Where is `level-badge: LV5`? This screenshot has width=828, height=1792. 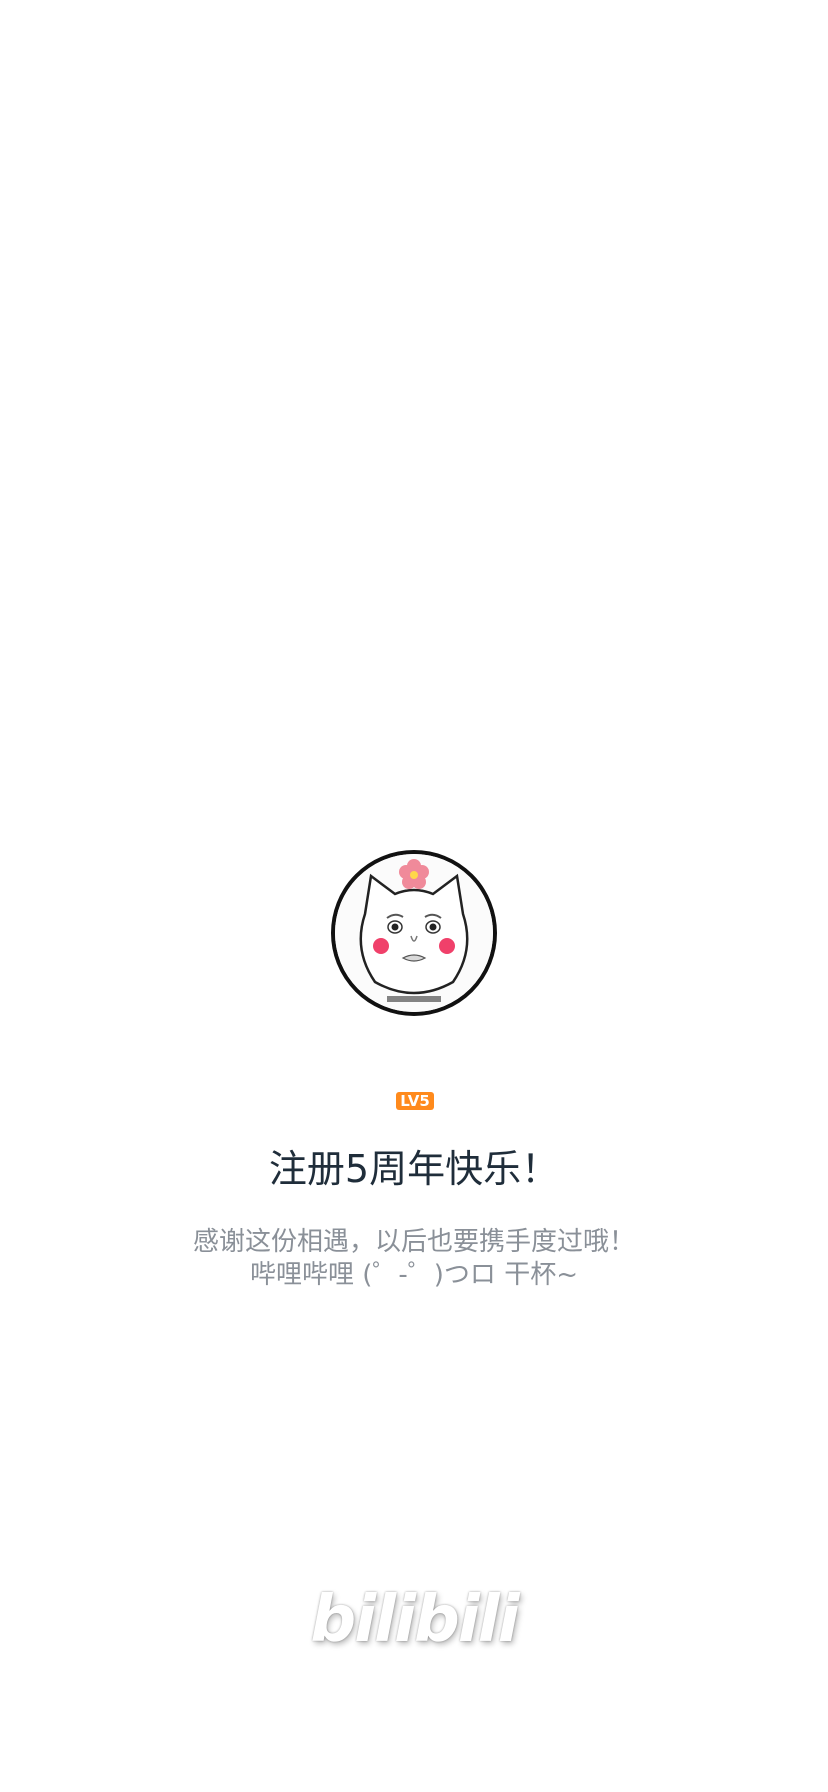
level-badge: LV5 is located at coordinates (415, 1101).